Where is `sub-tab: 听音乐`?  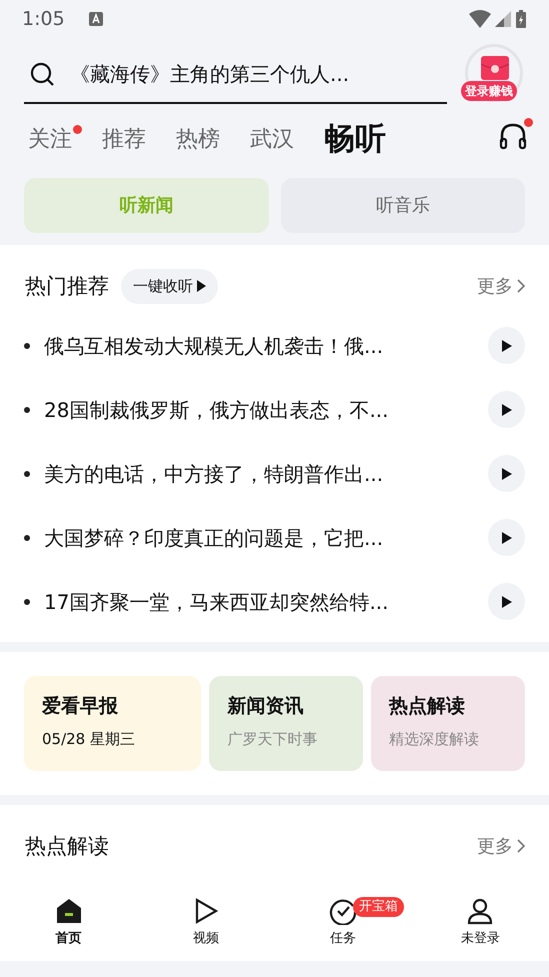
sub-tab: 听音乐 is located at coordinates (402, 205).